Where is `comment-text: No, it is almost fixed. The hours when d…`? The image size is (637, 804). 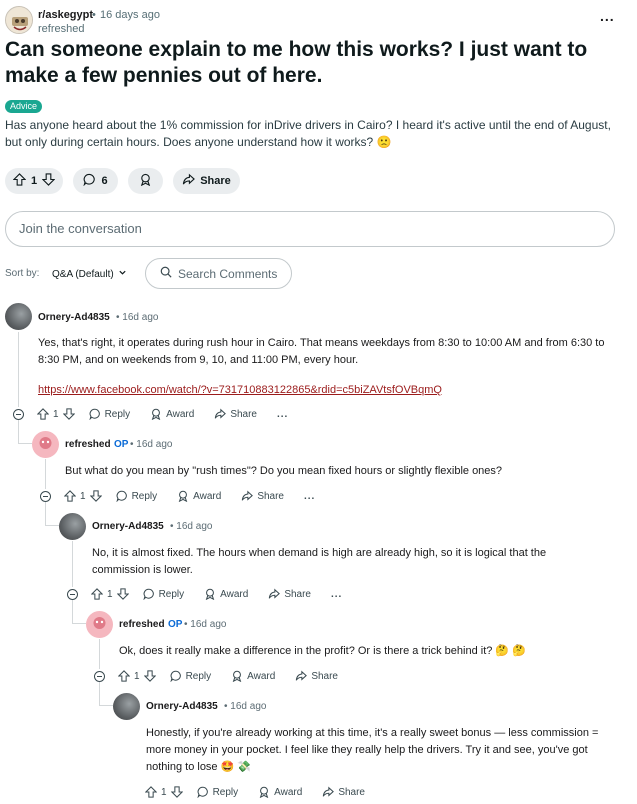
comment-text: No, it is almost fixed. The hours when d… is located at coordinates (319, 561).